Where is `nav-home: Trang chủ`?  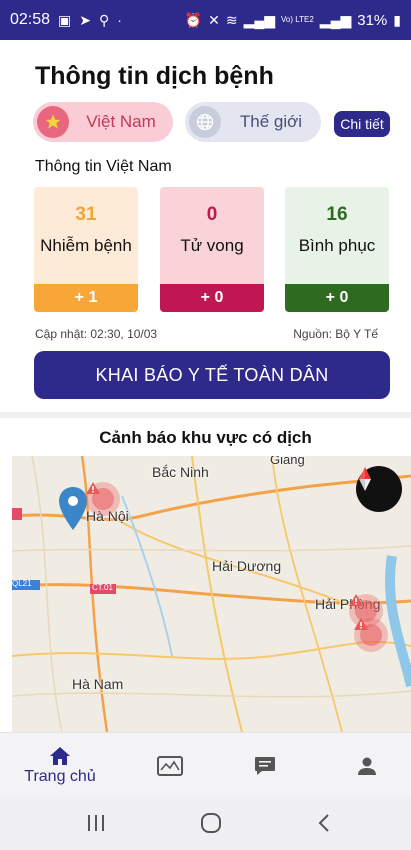
nav-home: Trang chủ is located at coordinates (60, 765).